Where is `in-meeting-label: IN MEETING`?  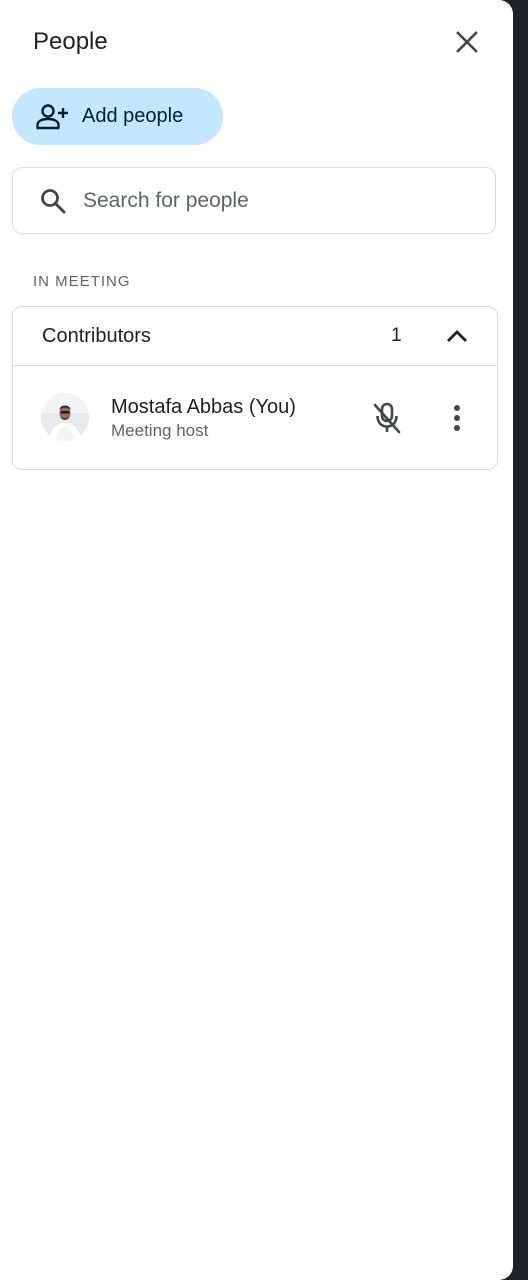
in-meeting-label: IN MEETING is located at coordinates (82, 281).